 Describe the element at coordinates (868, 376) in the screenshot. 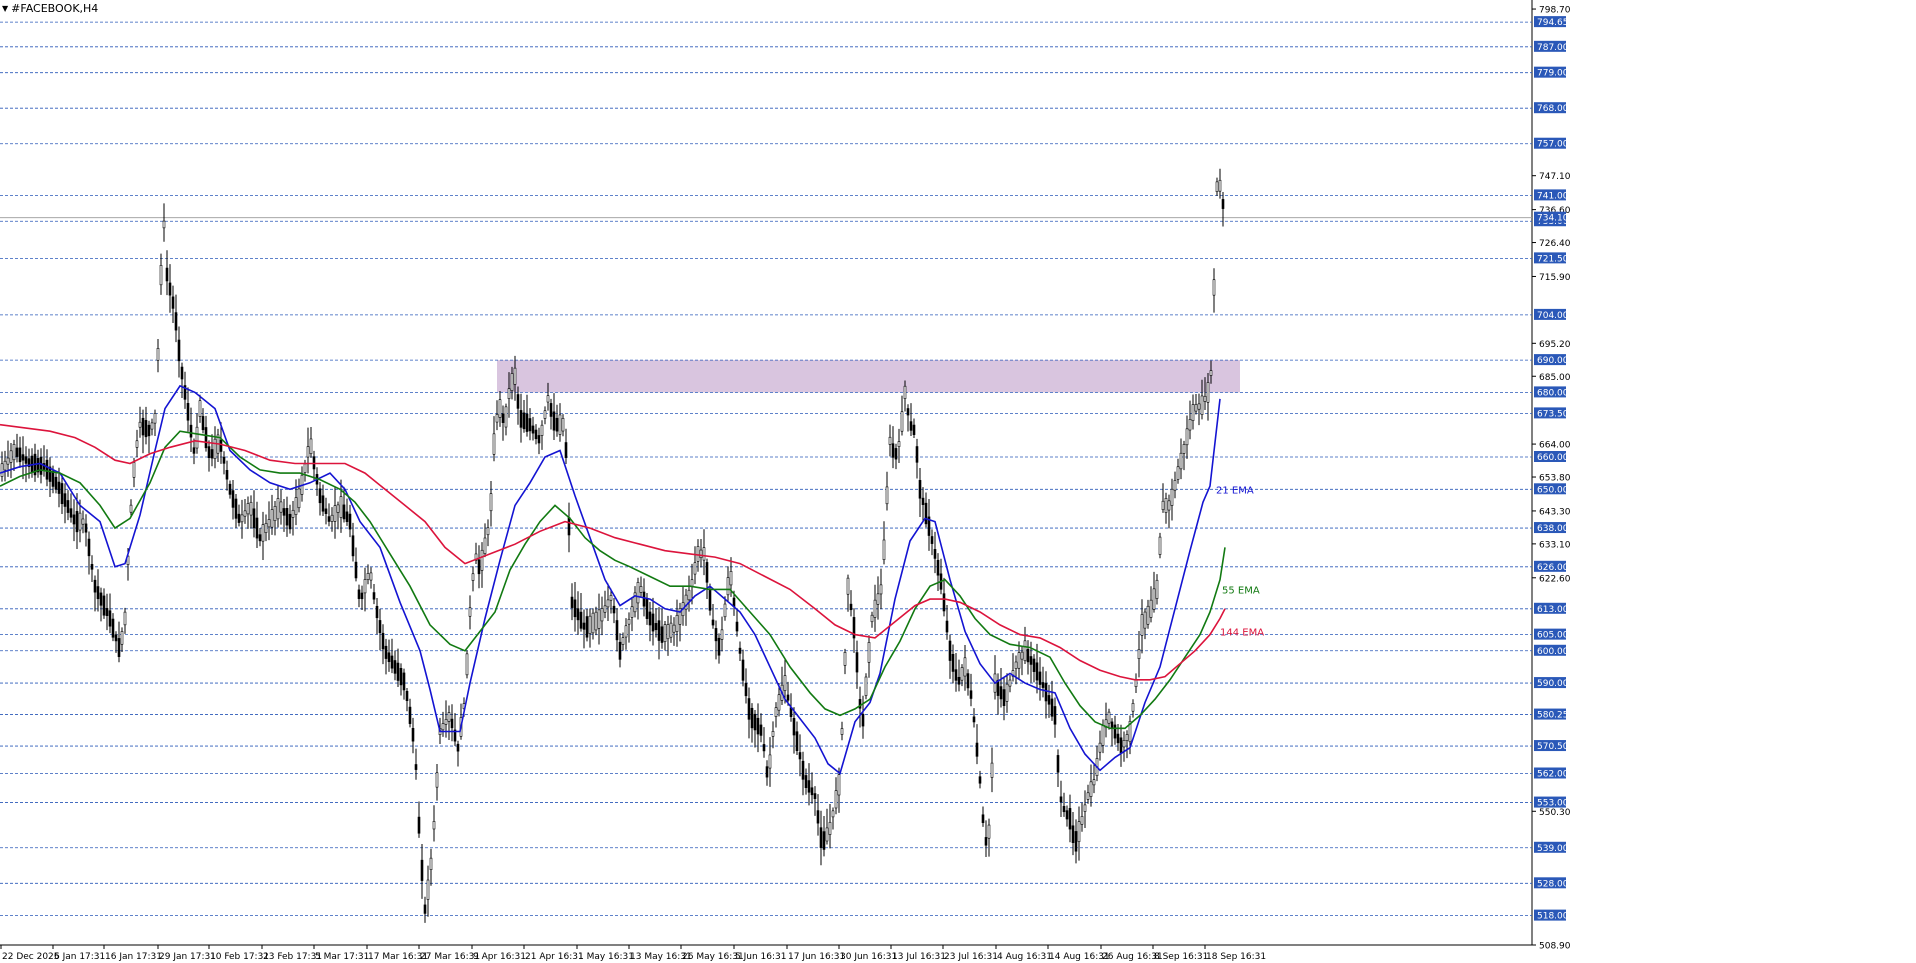

I see `supply-zone` at that location.